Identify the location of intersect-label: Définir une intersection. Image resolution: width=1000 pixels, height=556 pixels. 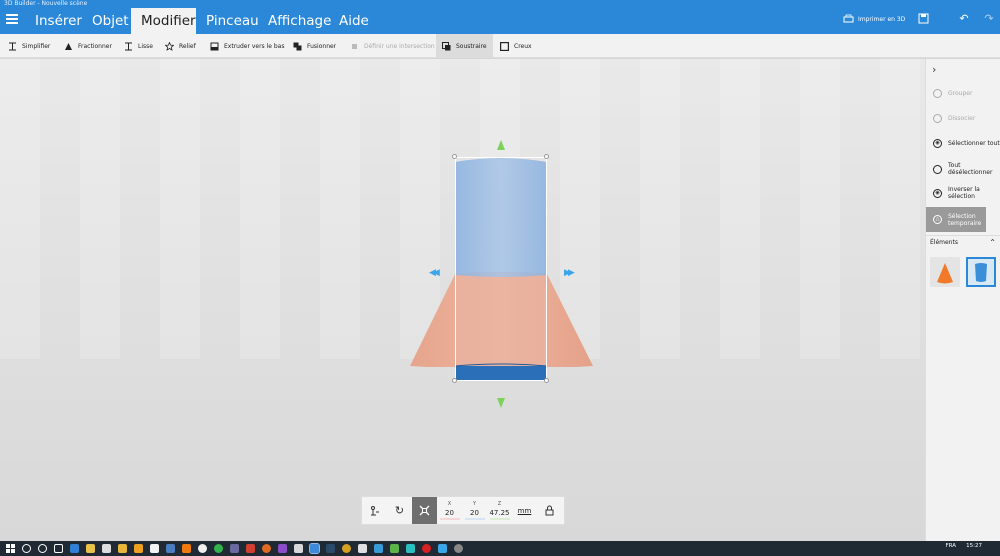
(399, 46).